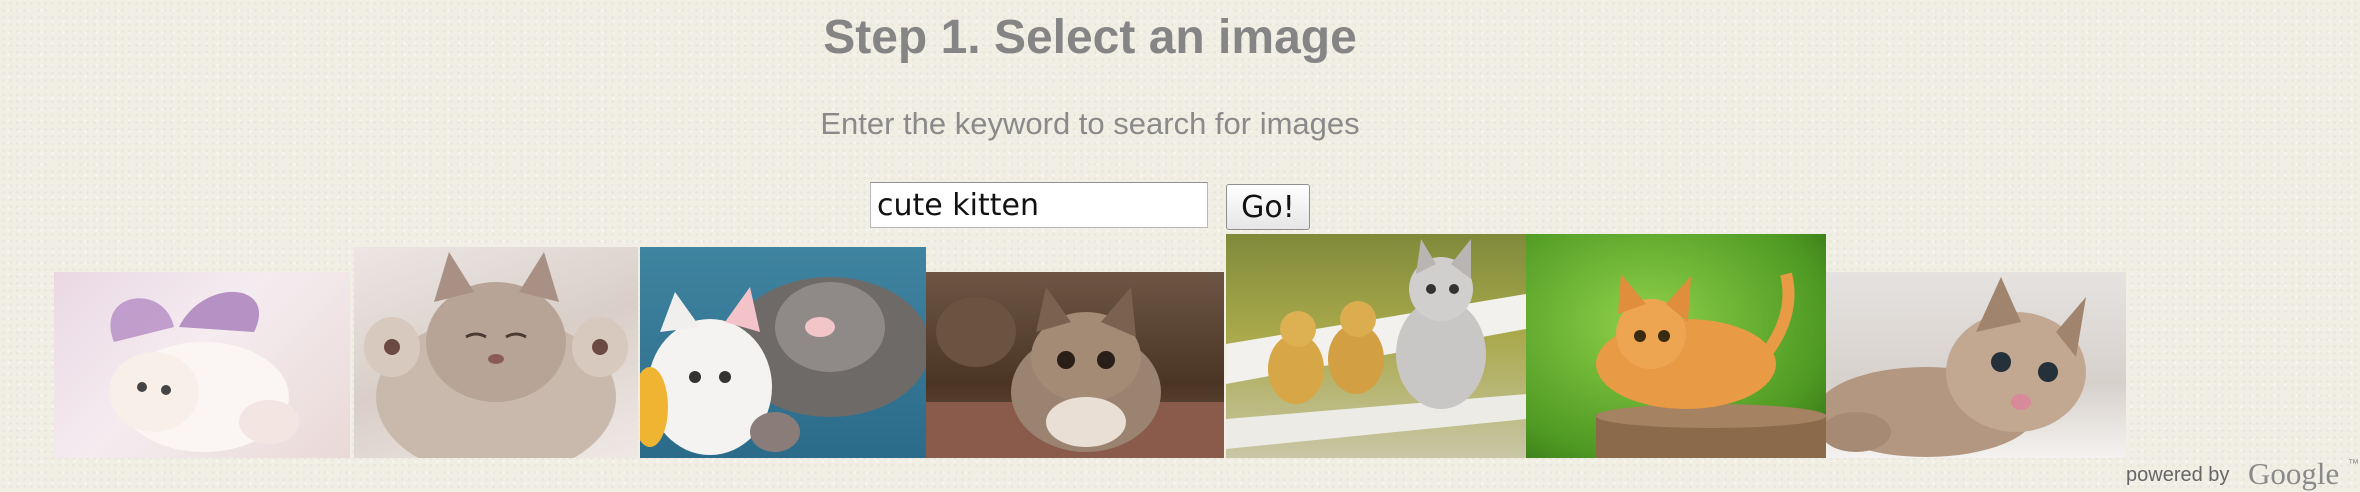 This screenshot has width=2360, height=492. What do you see at coordinates (1090, 123) in the screenshot?
I see `search-instructions: Enter the keyword to search for images` at bounding box center [1090, 123].